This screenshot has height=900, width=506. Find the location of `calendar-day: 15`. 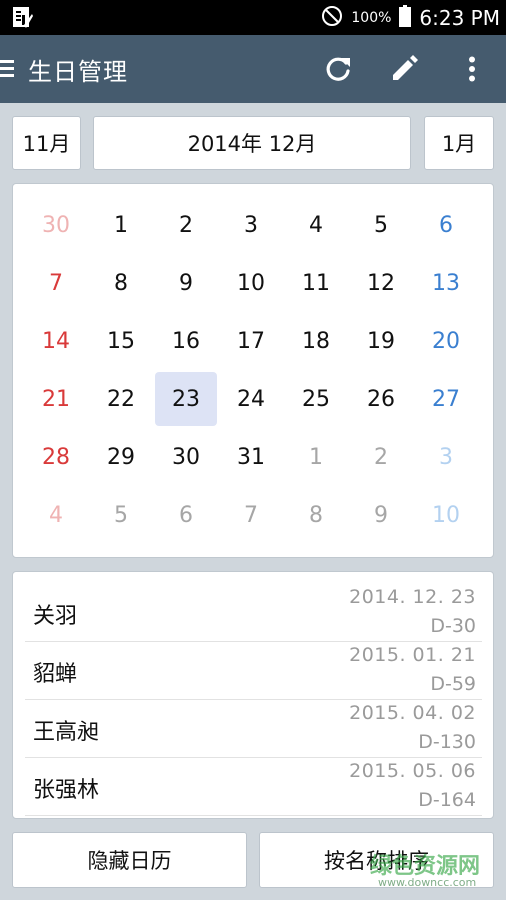

calendar-day: 15 is located at coordinates (121, 341).